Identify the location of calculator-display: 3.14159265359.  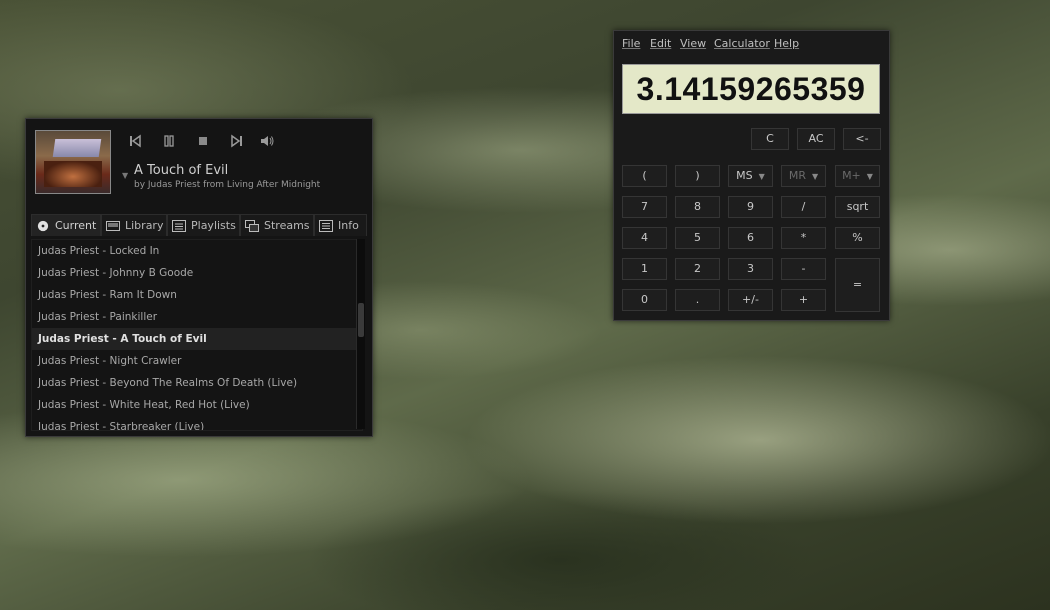
(751, 89).